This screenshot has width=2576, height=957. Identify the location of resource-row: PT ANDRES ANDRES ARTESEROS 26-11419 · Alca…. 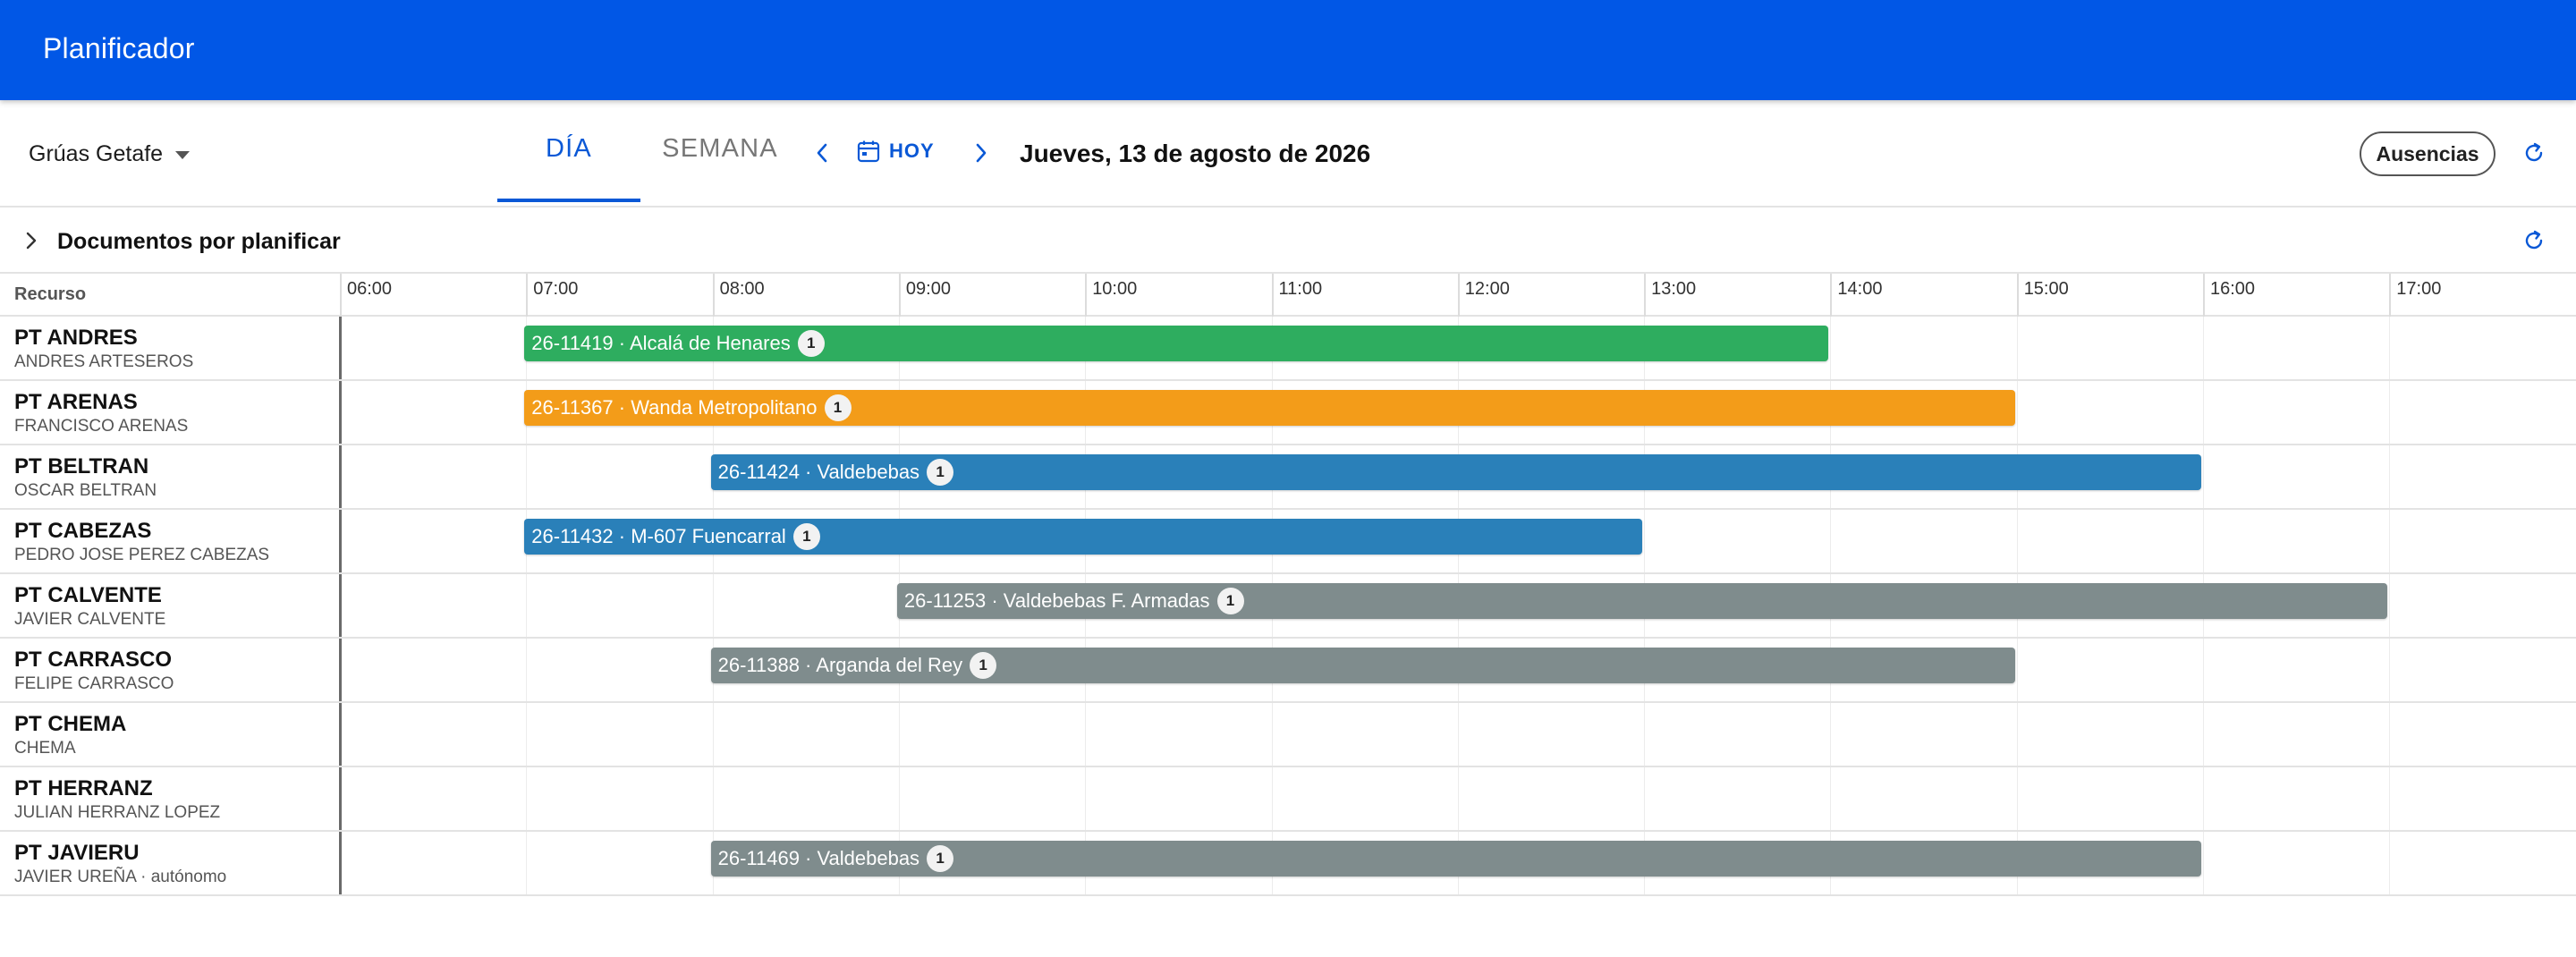
(1288, 349).